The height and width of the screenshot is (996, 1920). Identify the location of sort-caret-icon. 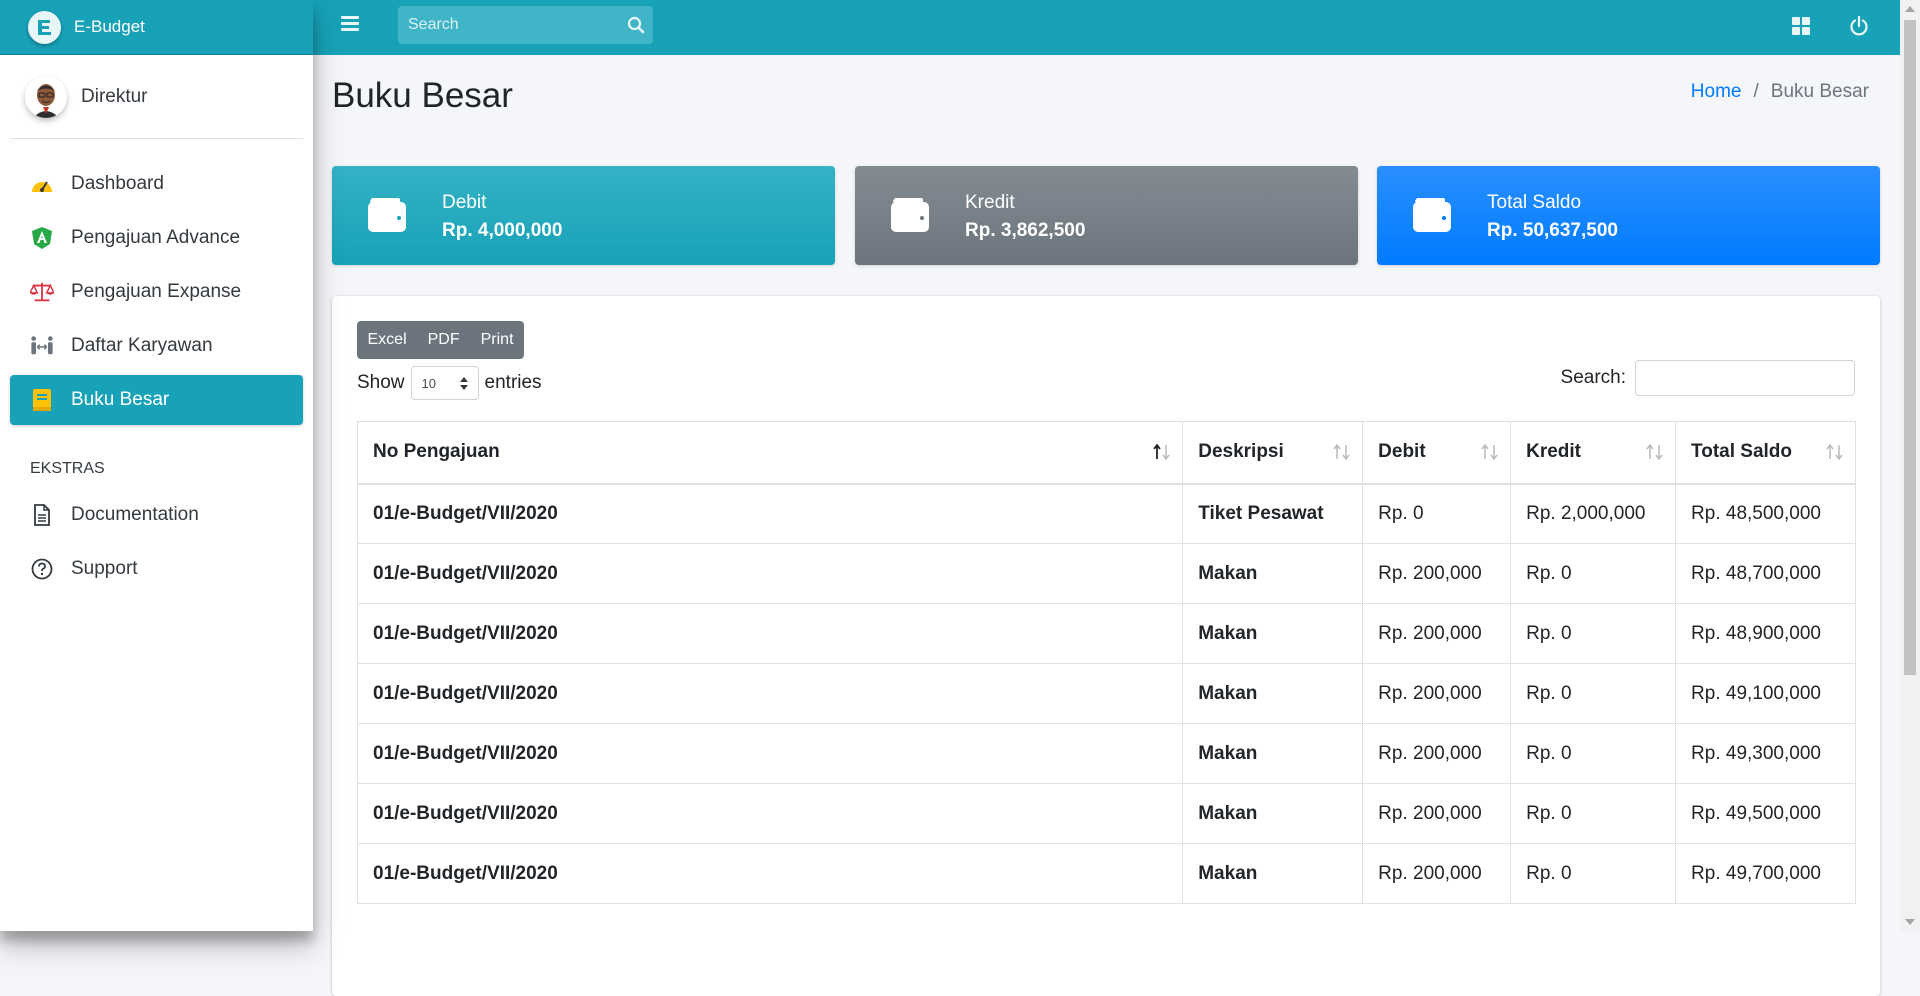
(463, 385).